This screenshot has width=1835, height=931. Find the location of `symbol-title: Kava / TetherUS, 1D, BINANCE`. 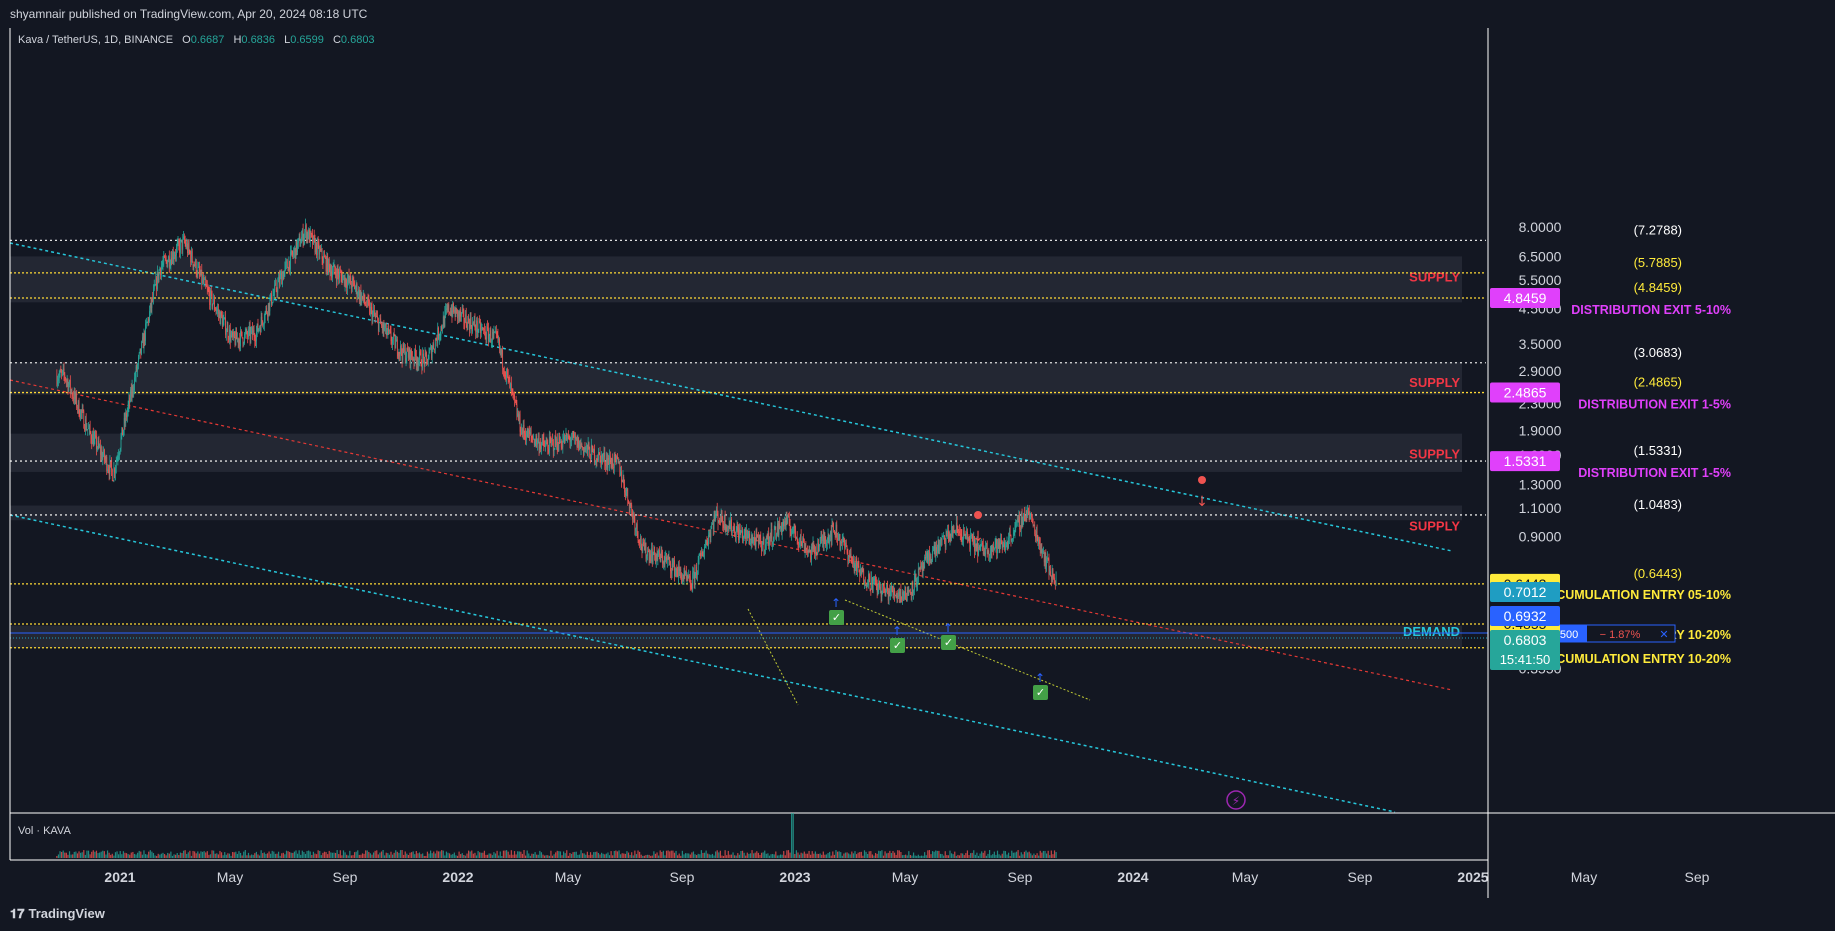

symbol-title: Kava / TetherUS, 1D, BINANCE is located at coordinates (95, 40).